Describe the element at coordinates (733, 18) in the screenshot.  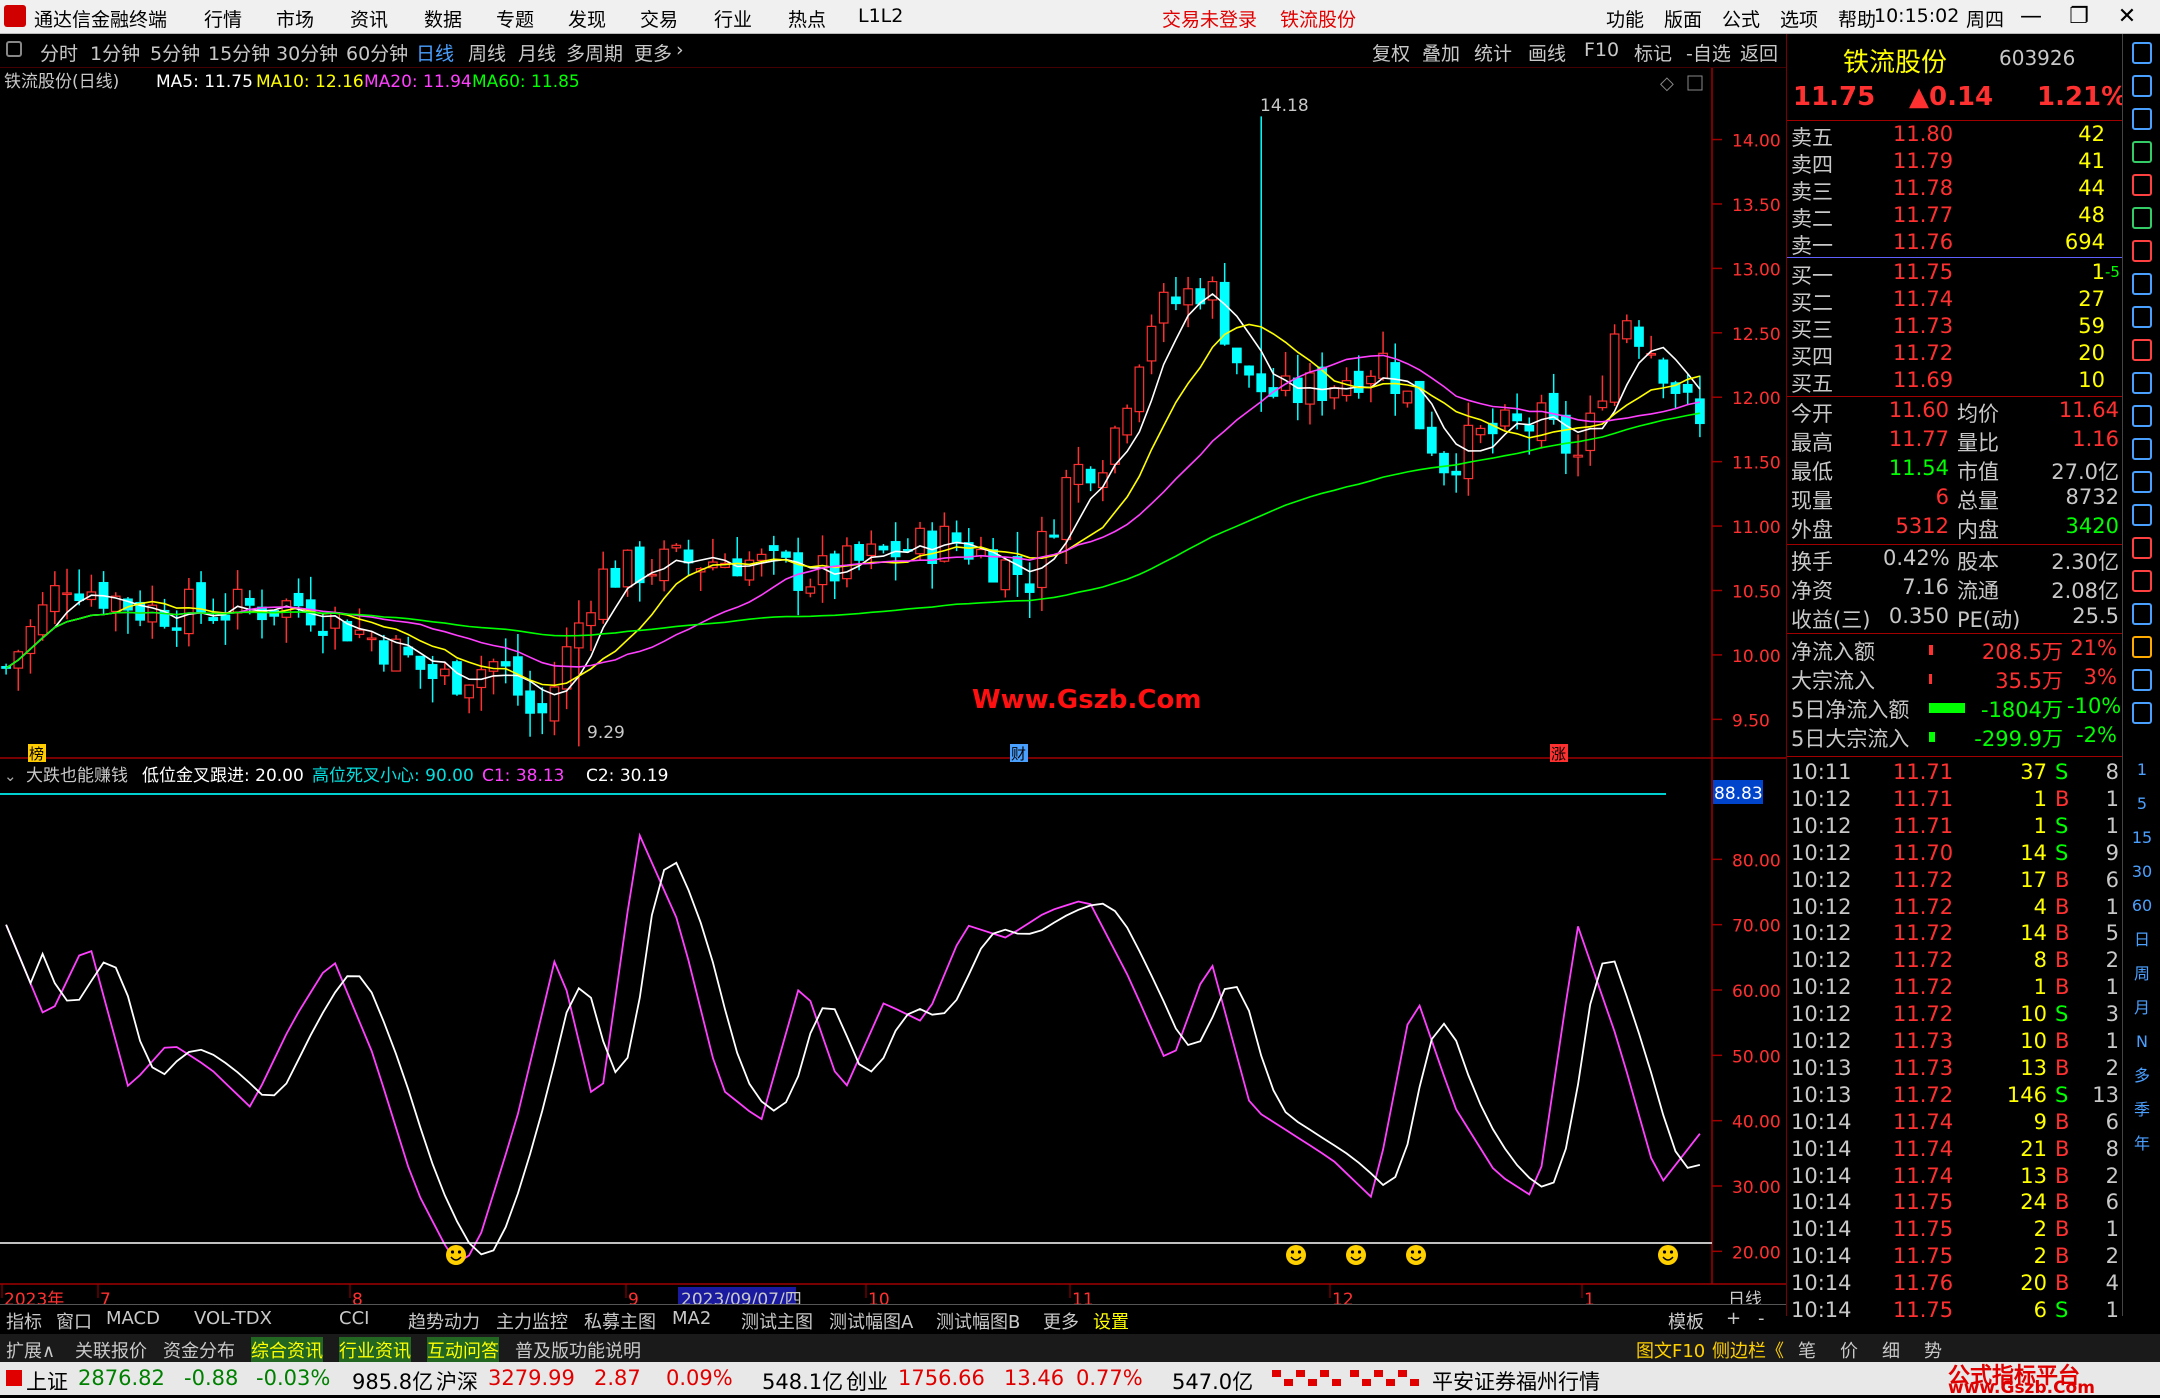
I see `menu-item-7: 行业` at that location.